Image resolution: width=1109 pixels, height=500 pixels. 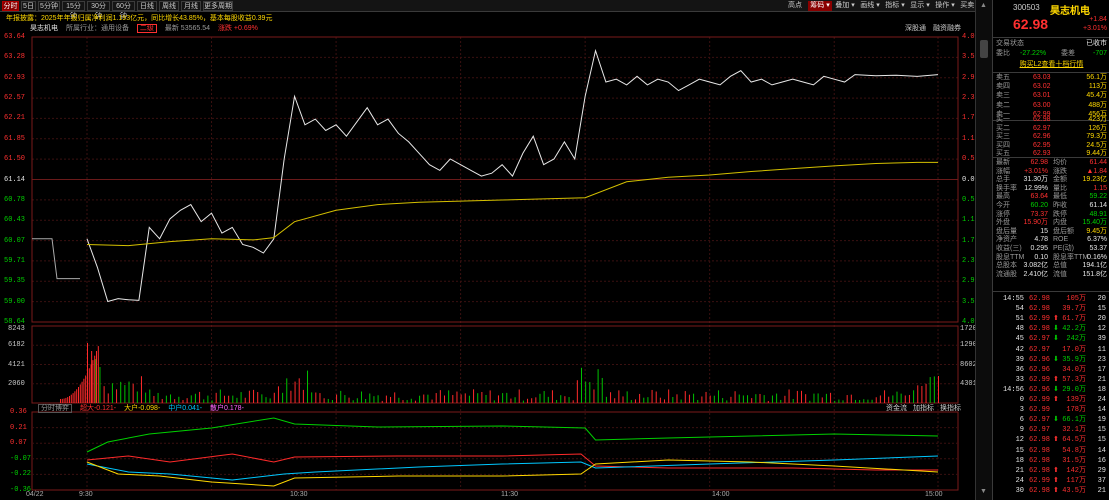 What do you see at coordinates (923, 408) in the screenshot?
I see `flow-button-2: 加指标` at bounding box center [923, 408].